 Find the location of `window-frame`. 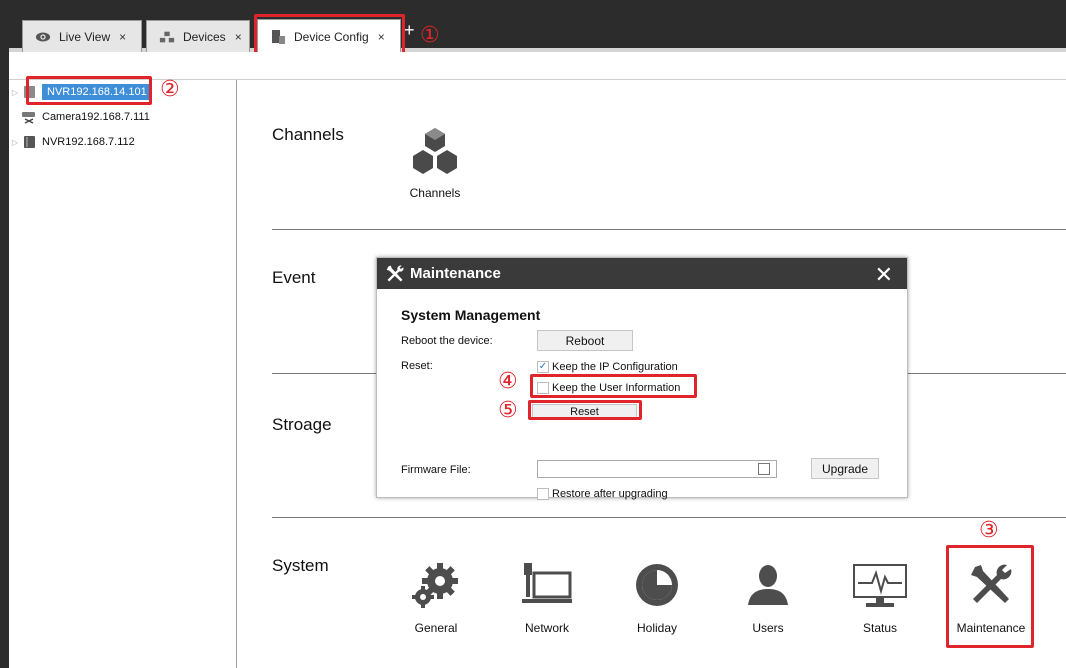

window-frame is located at coordinates (4, 334).